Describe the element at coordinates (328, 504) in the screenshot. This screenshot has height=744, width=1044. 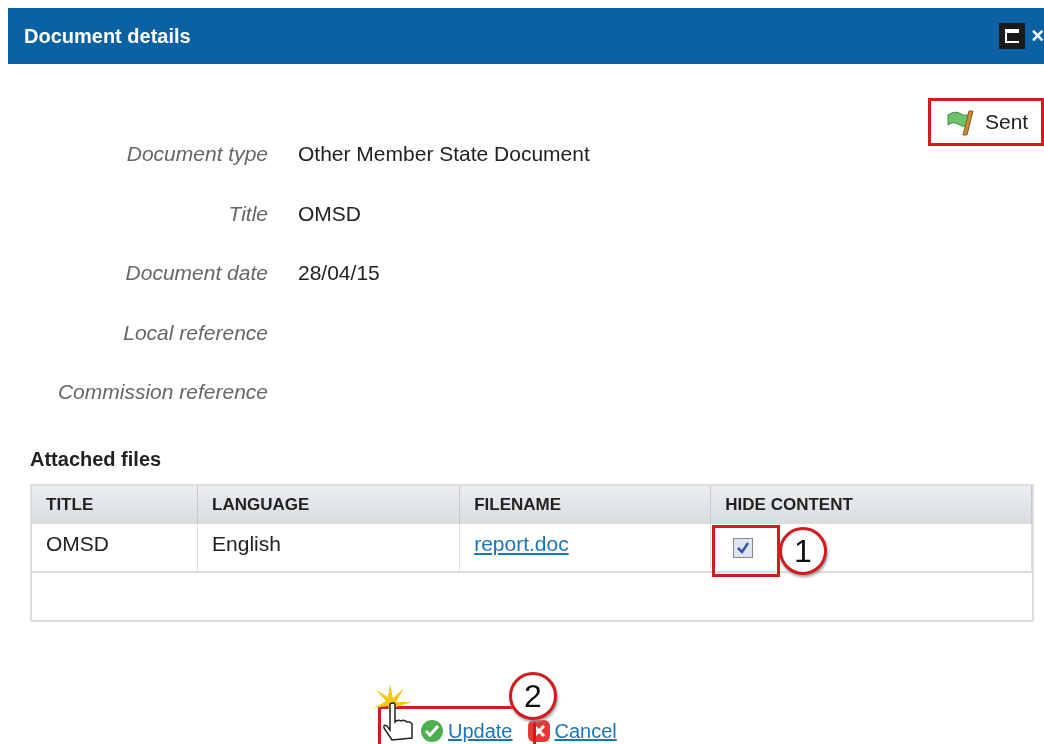
I see `column-header: LANGUAGE` at that location.